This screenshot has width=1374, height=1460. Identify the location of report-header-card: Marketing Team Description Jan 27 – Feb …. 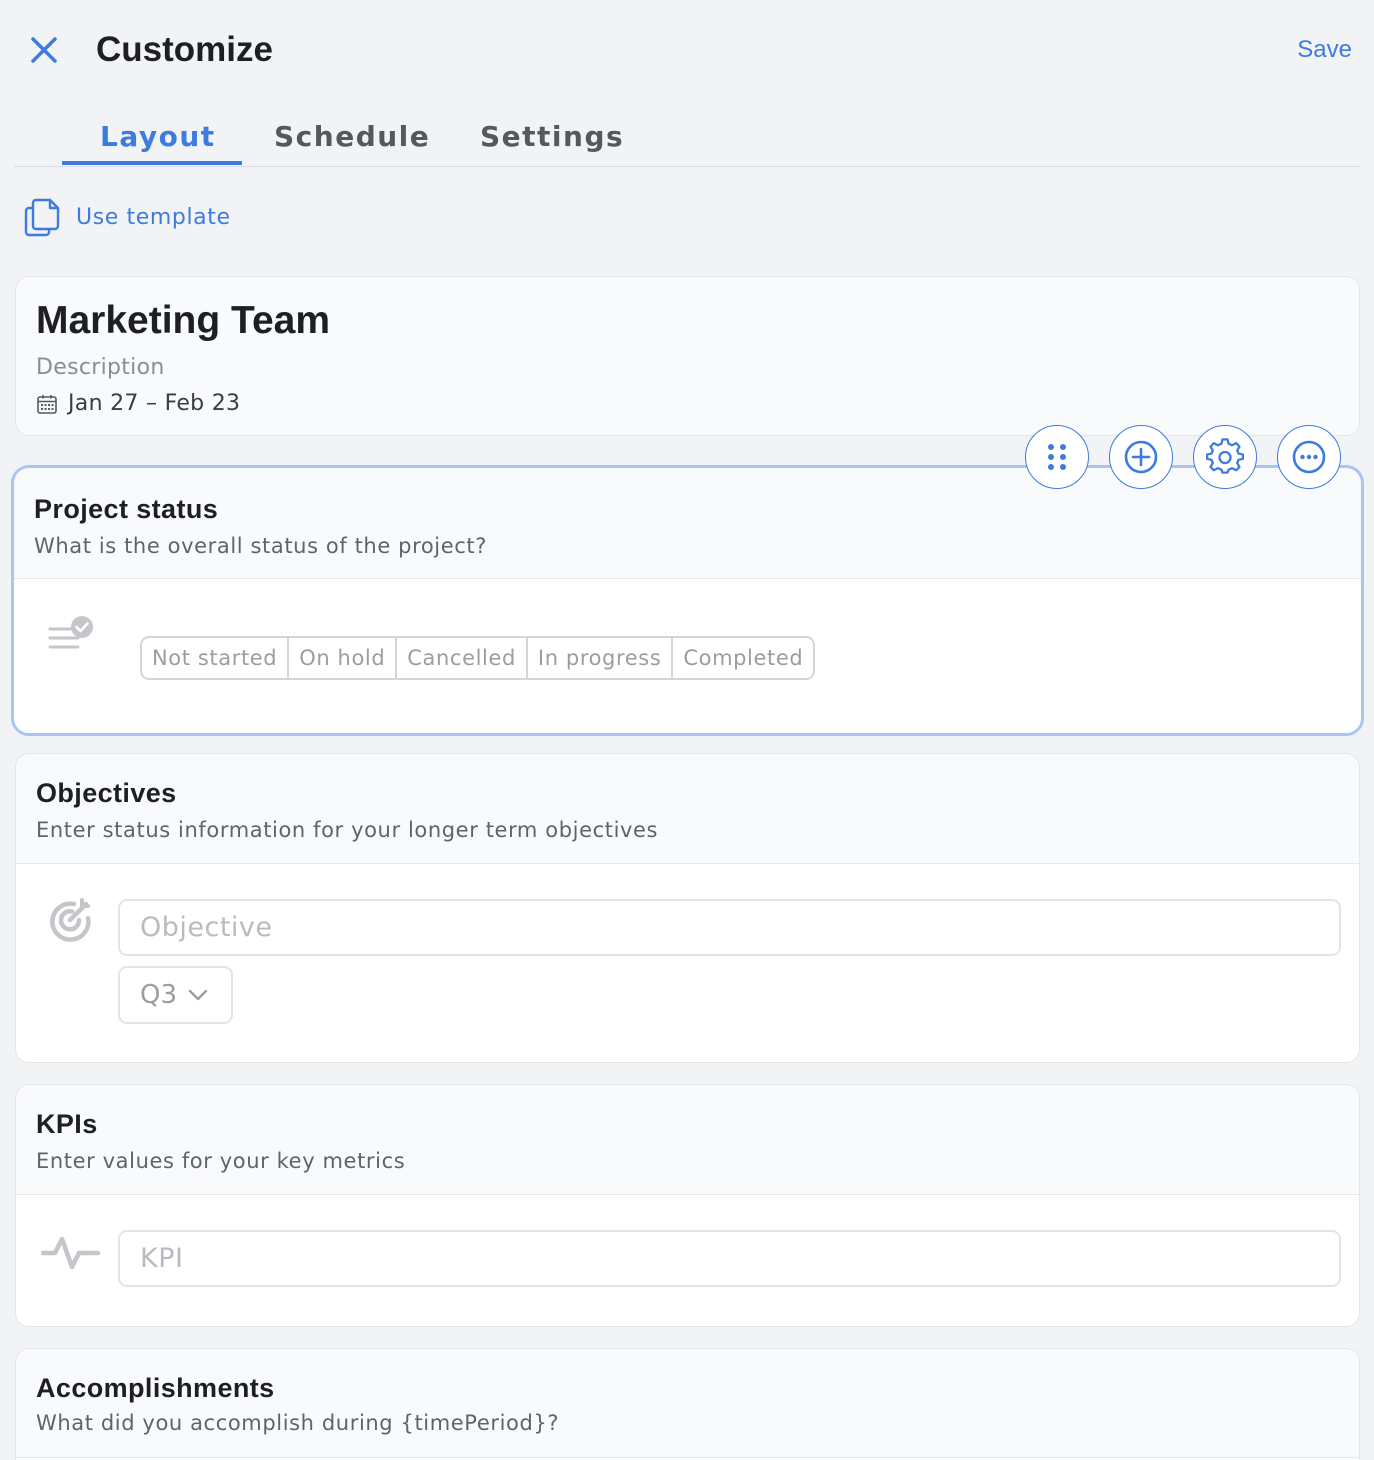
(687, 356).